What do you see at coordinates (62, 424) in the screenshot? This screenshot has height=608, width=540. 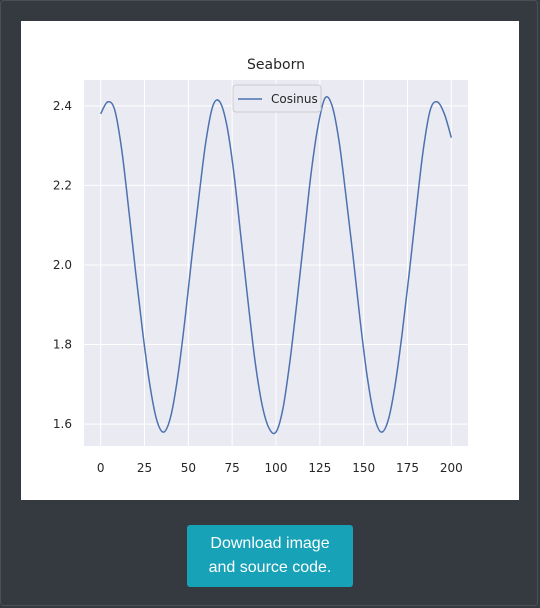 I see `y-tick-label: 1.6` at bounding box center [62, 424].